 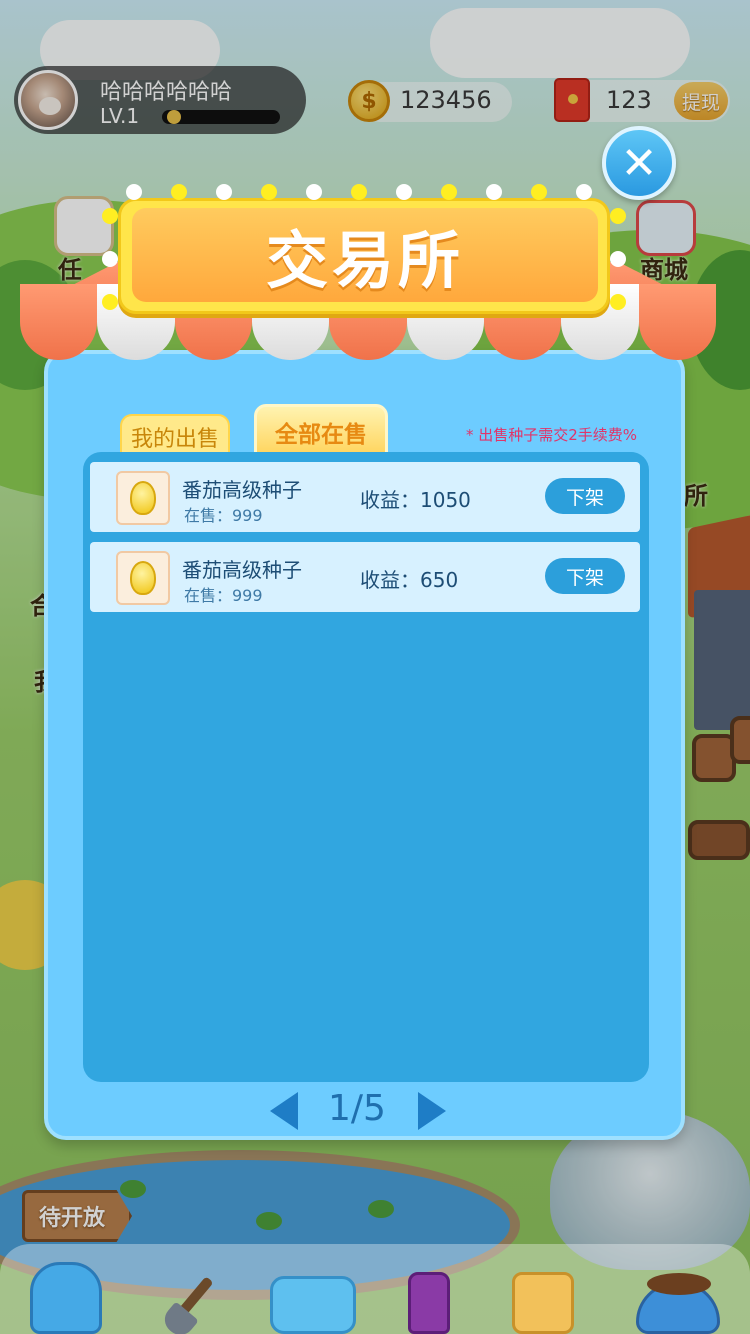 I want to click on backpack-icon, so click(x=66, y=1298).